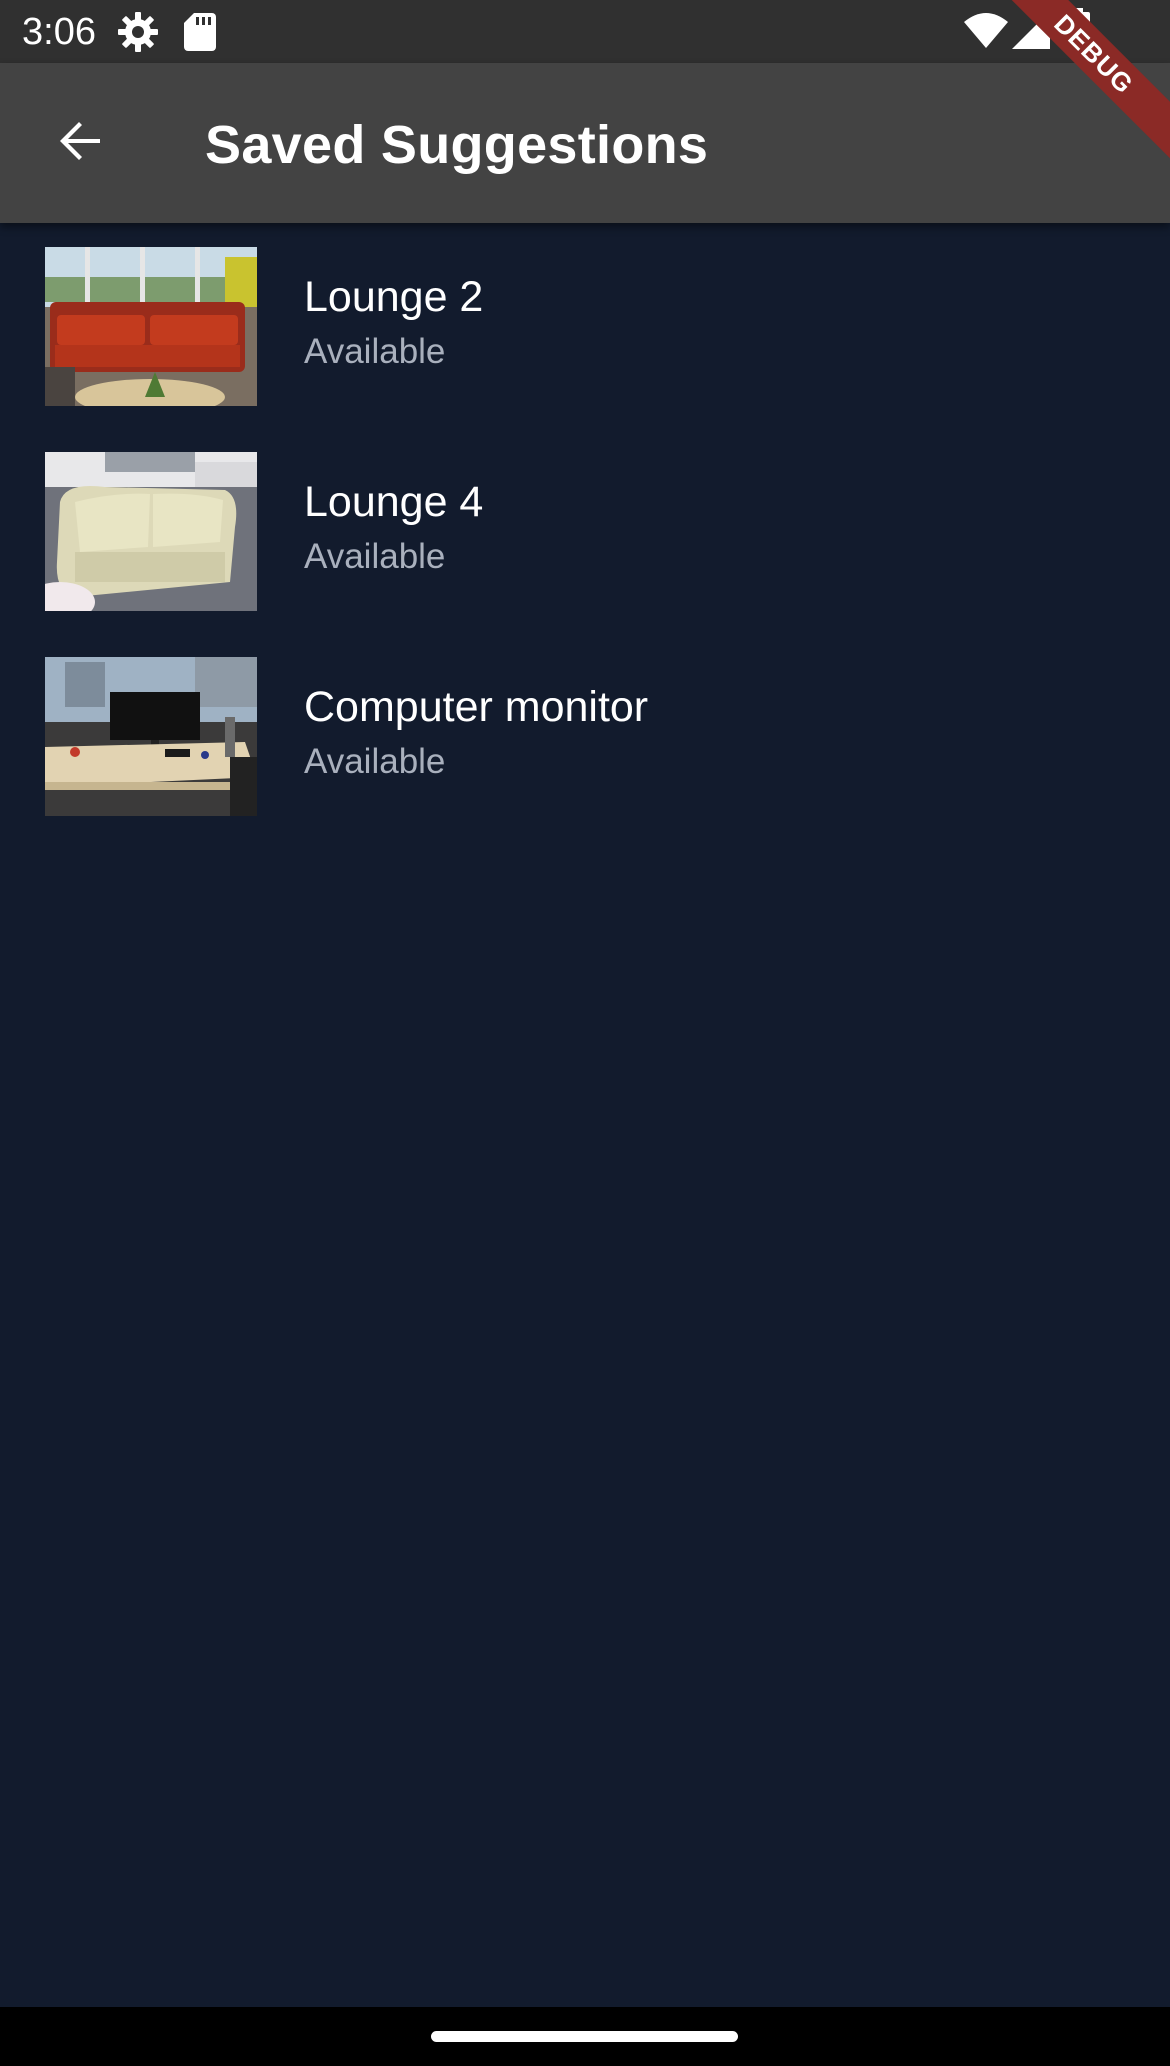  I want to click on orange-sofa-photo, so click(151, 326).